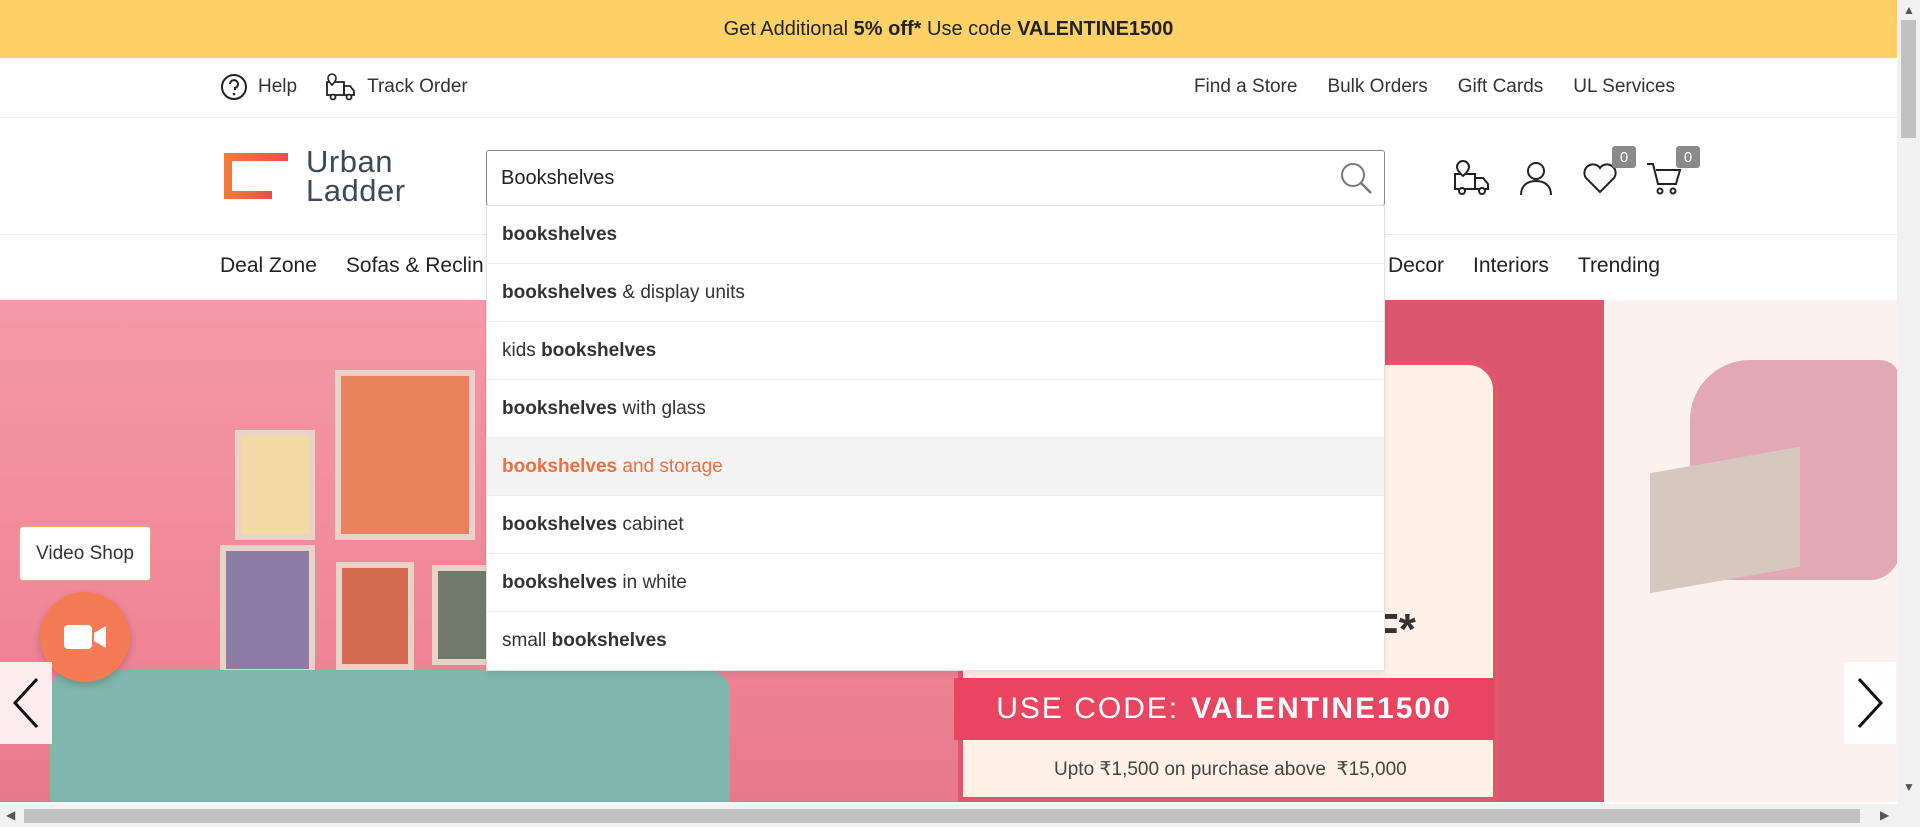 The height and width of the screenshot is (827, 1920). I want to click on vertical-scrollbar: ▲ ▼, so click(1908, 413).